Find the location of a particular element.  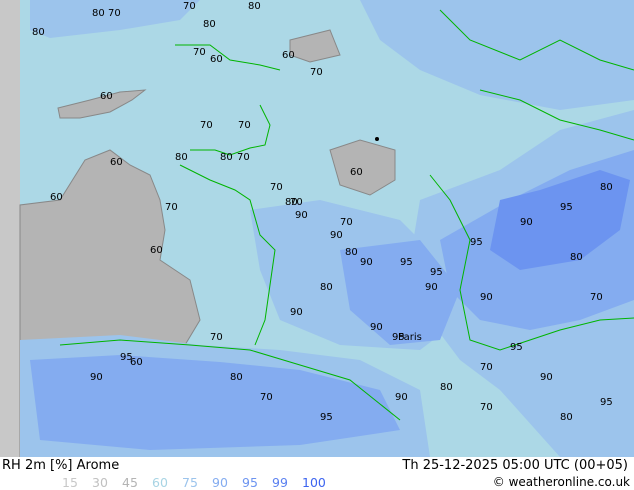

legend-item-99: 99 is located at coordinates (280, 482).